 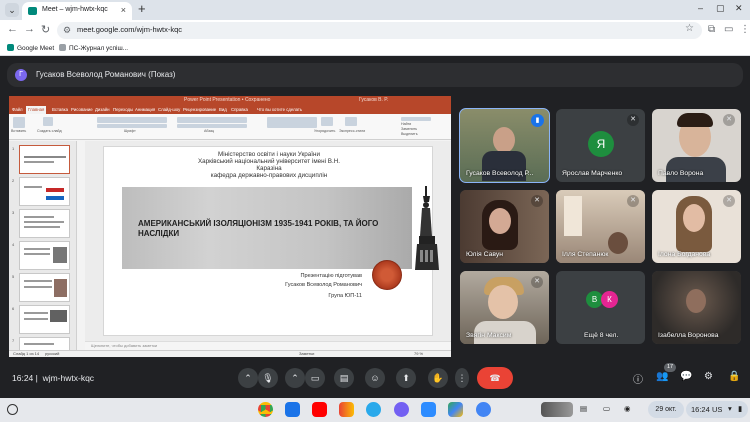 What do you see at coordinates (265, 409) in the screenshot?
I see `chrome-app-icon` at bounding box center [265, 409].